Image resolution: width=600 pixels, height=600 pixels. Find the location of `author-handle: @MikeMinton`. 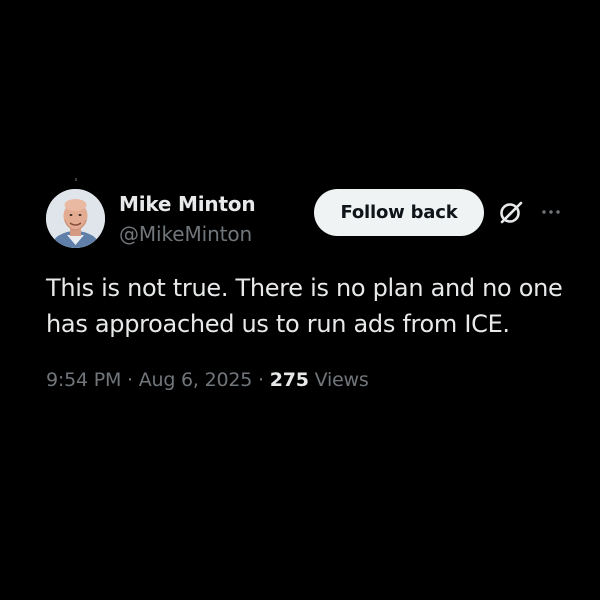

author-handle: @MikeMinton is located at coordinates (185, 234).